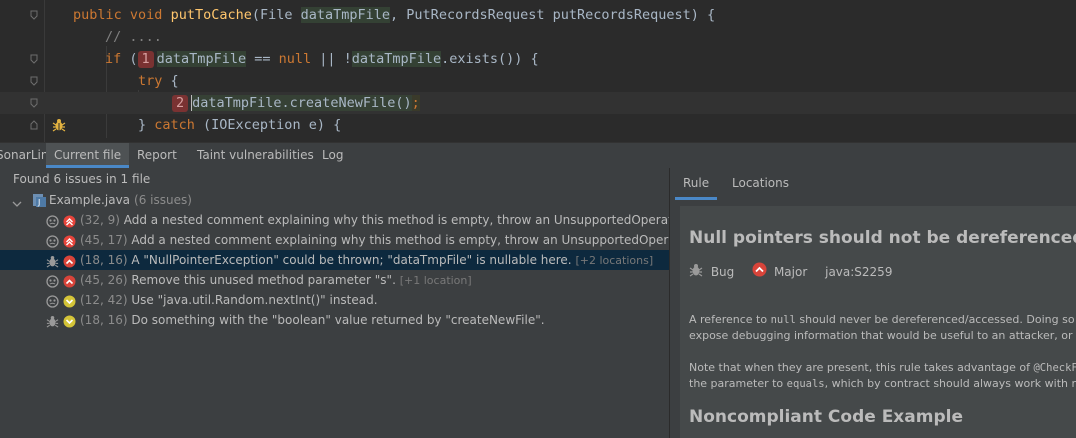 Image resolution: width=1076 pixels, height=438 pixels. Describe the element at coordinates (97, 15) in the screenshot. I see `keyword: public` at that location.